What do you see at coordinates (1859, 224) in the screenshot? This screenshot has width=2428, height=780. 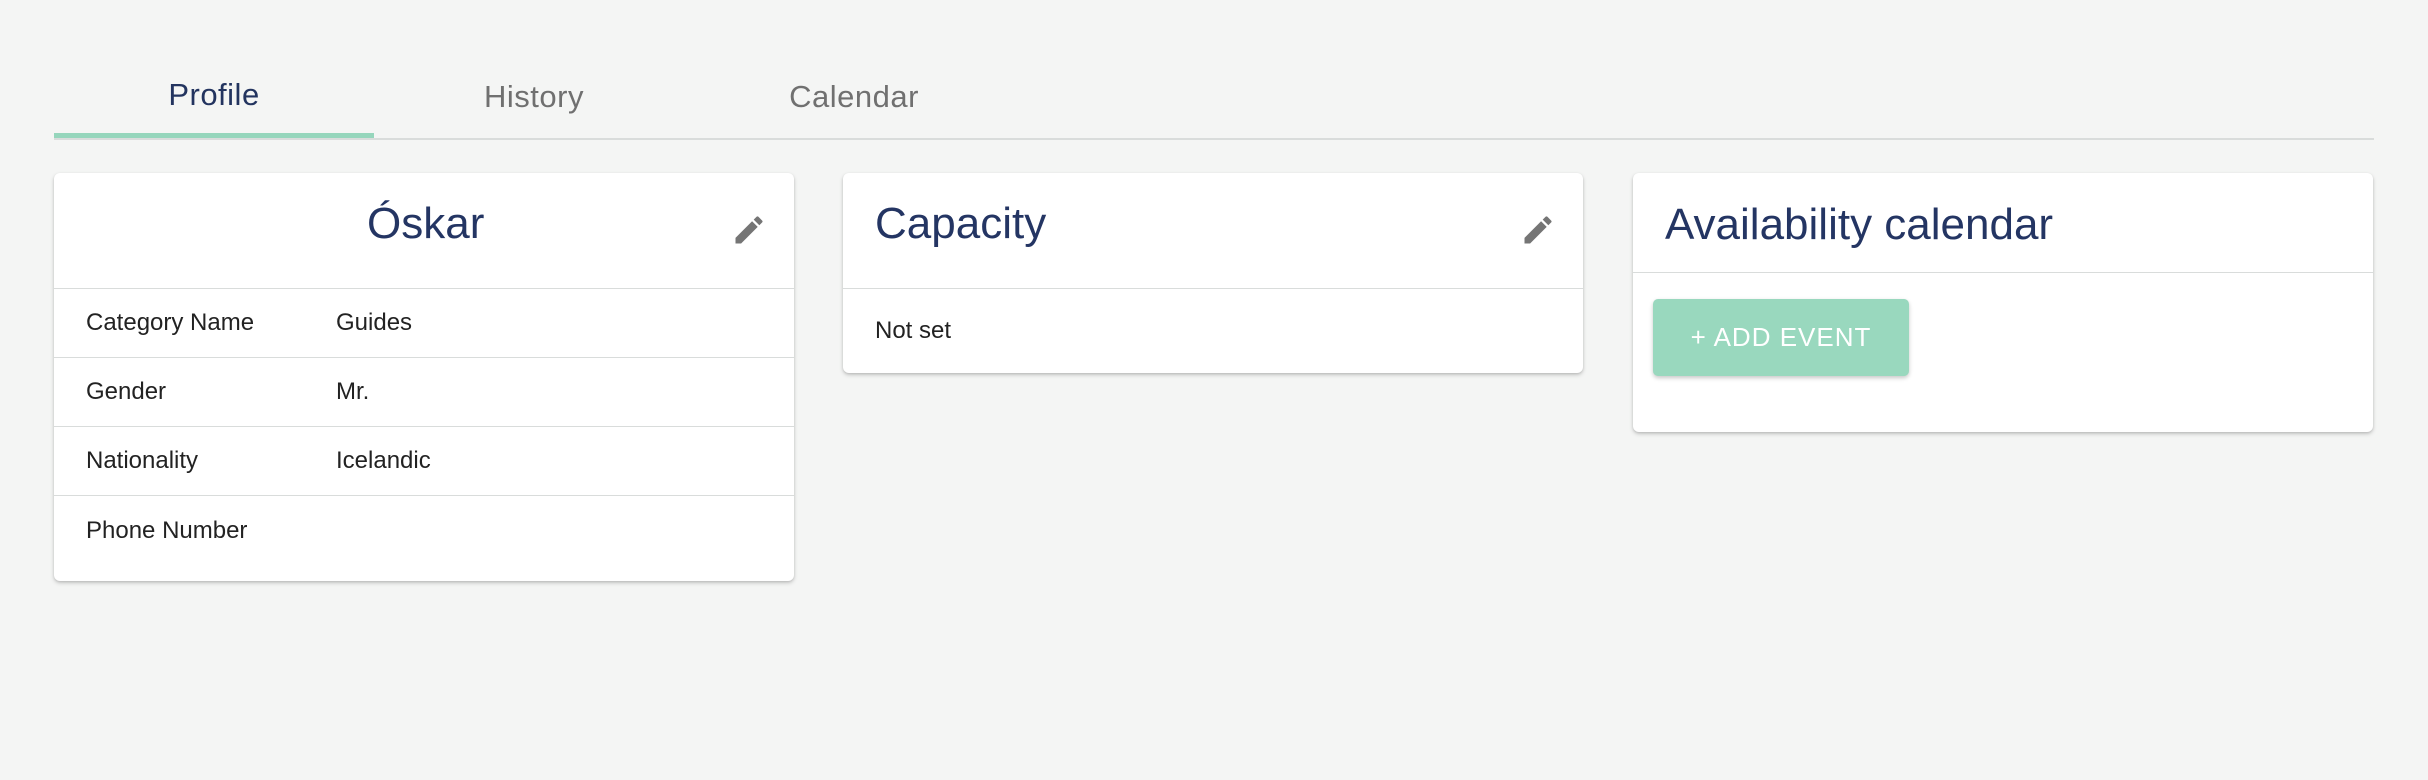 I see `availability-title: Availability calendar` at bounding box center [1859, 224].